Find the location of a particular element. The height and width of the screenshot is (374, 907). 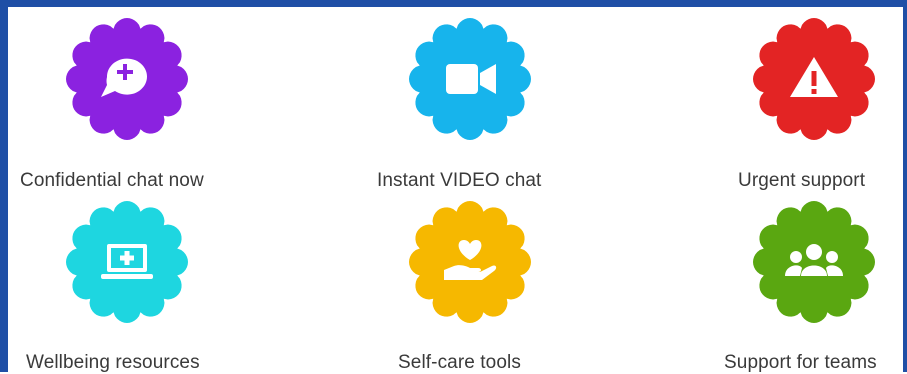

laptop-plus-icon is located at coordinates (127, 262).